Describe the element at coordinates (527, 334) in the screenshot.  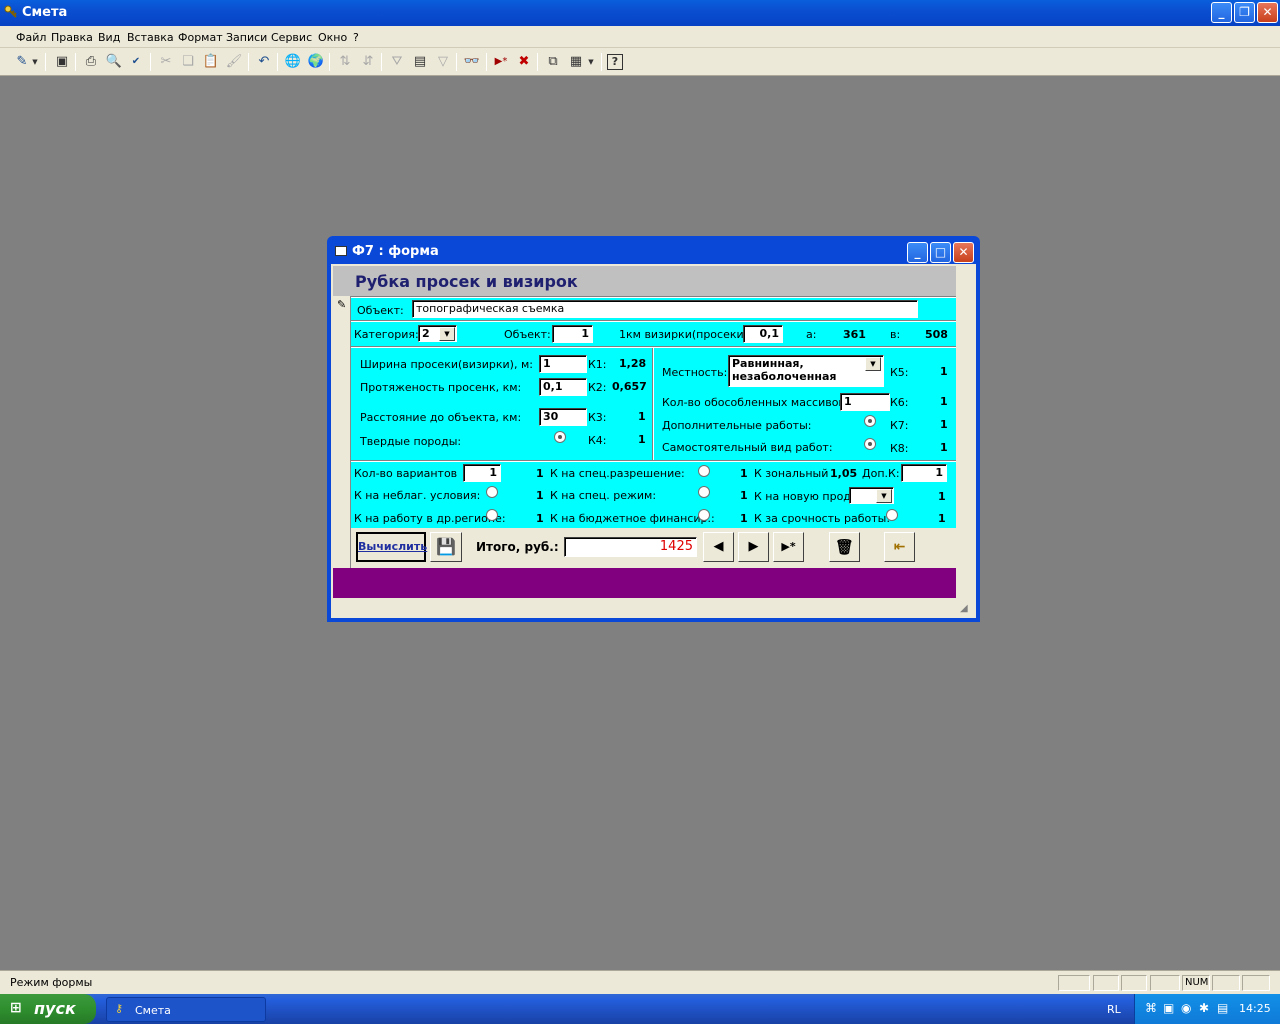
I see `object2-label: Объект:` at that location.